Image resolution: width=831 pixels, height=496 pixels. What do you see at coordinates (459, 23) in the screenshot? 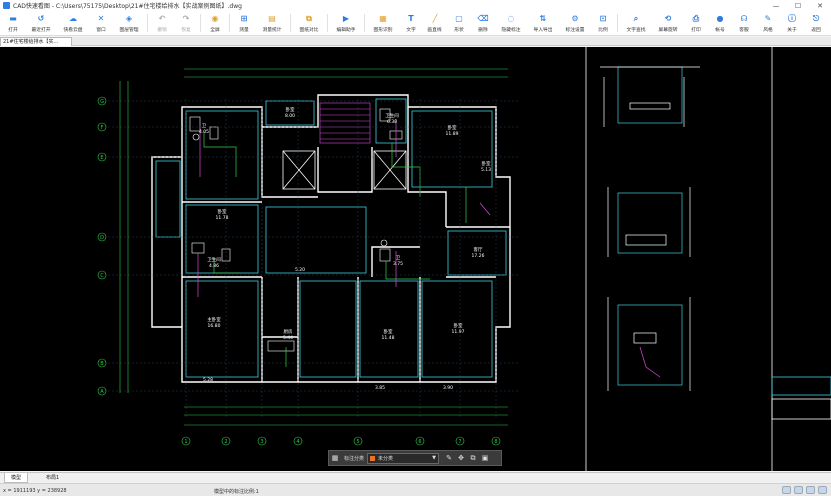
I see `toolbar-button-15: ▢ 形状` at bounding box center [459, 23].